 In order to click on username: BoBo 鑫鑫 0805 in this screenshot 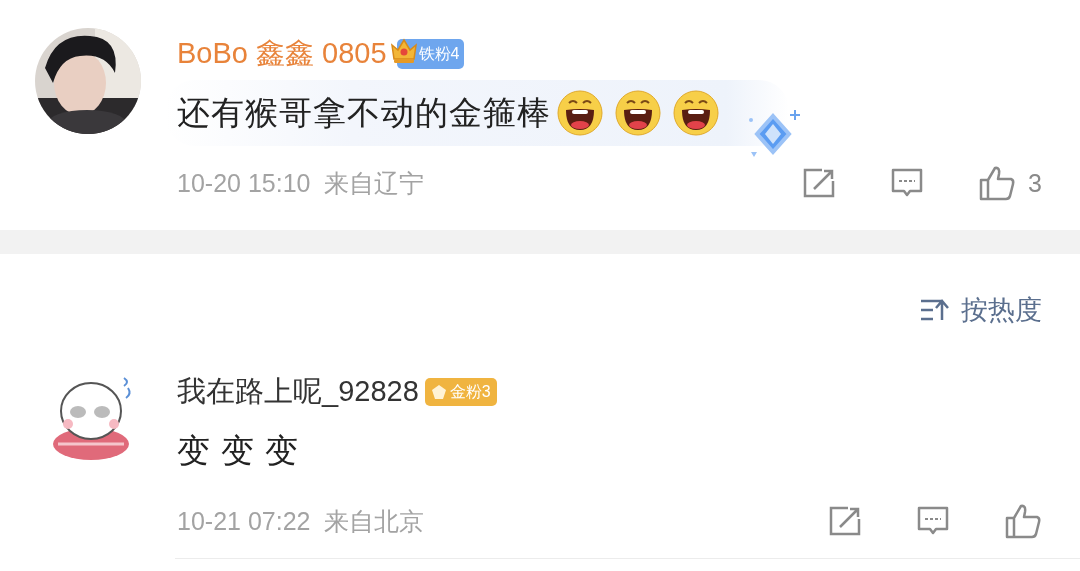, I will do `click(282, 54)`.